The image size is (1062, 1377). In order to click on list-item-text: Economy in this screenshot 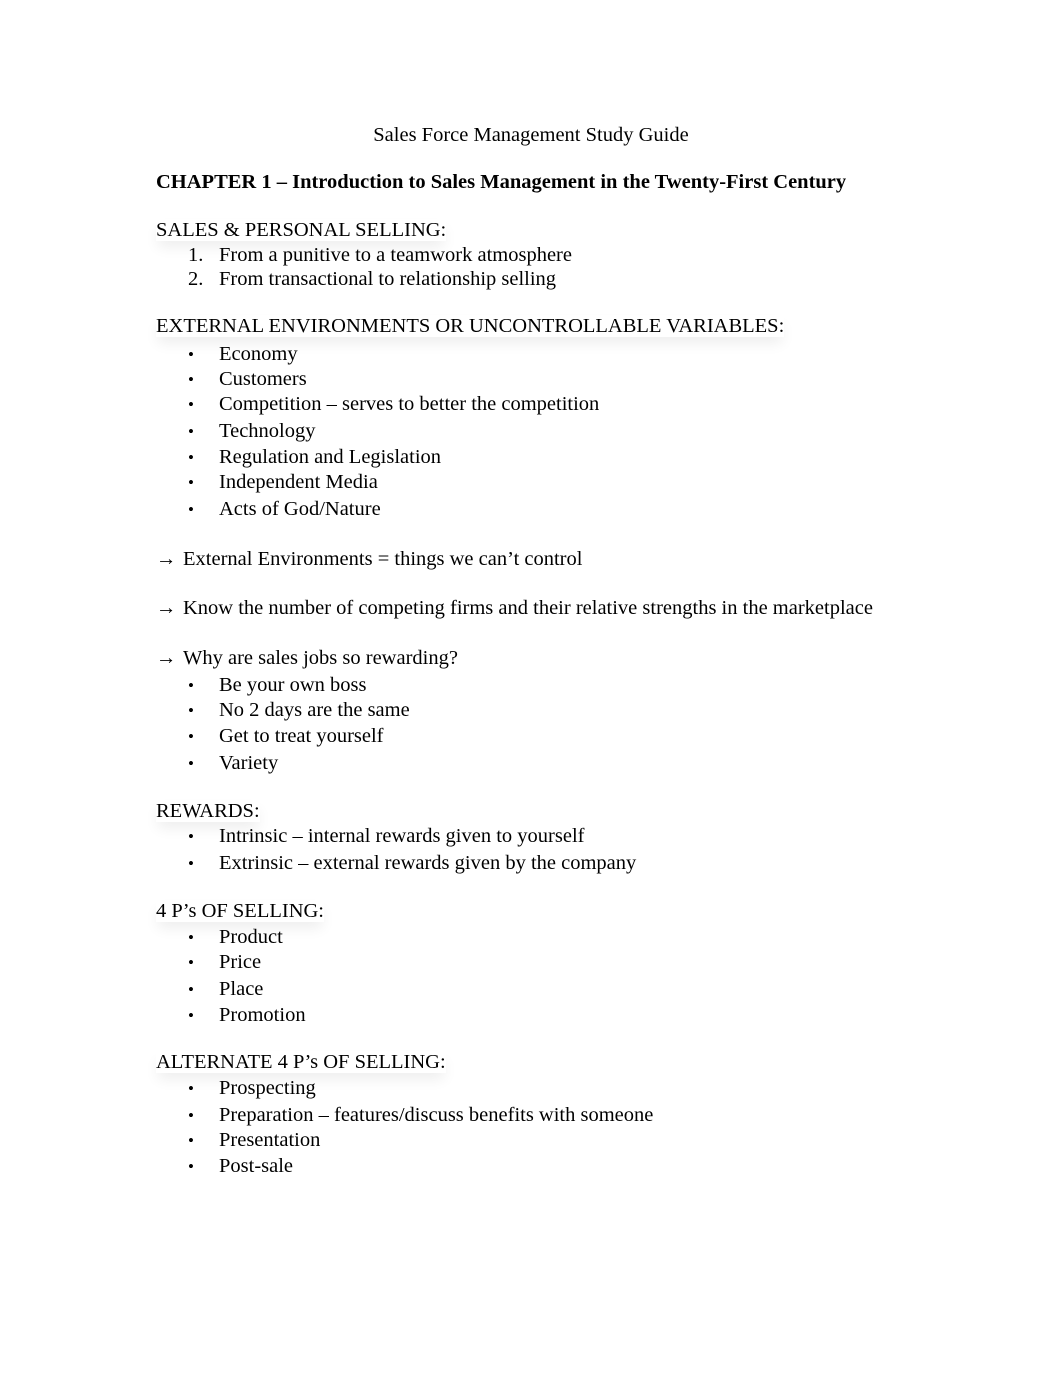, I will do `click(258, 354)`.